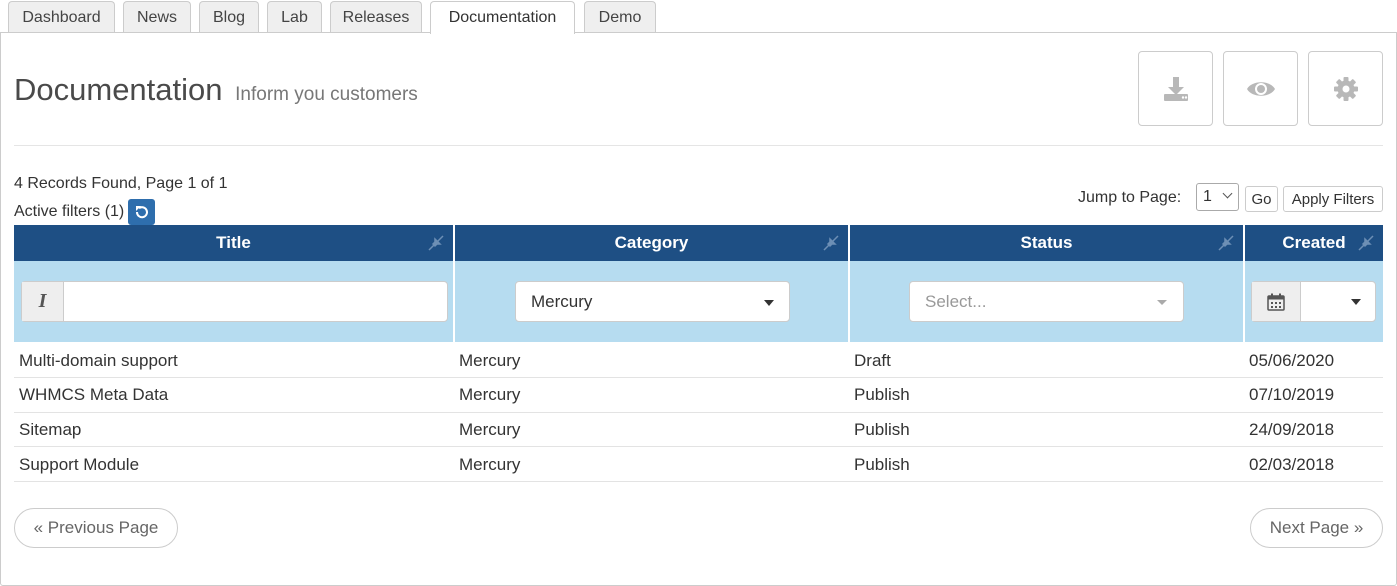 The width and height of the screenshot is (1397, 586). I want to click on column-header-created: Created, so click(1314, 243).